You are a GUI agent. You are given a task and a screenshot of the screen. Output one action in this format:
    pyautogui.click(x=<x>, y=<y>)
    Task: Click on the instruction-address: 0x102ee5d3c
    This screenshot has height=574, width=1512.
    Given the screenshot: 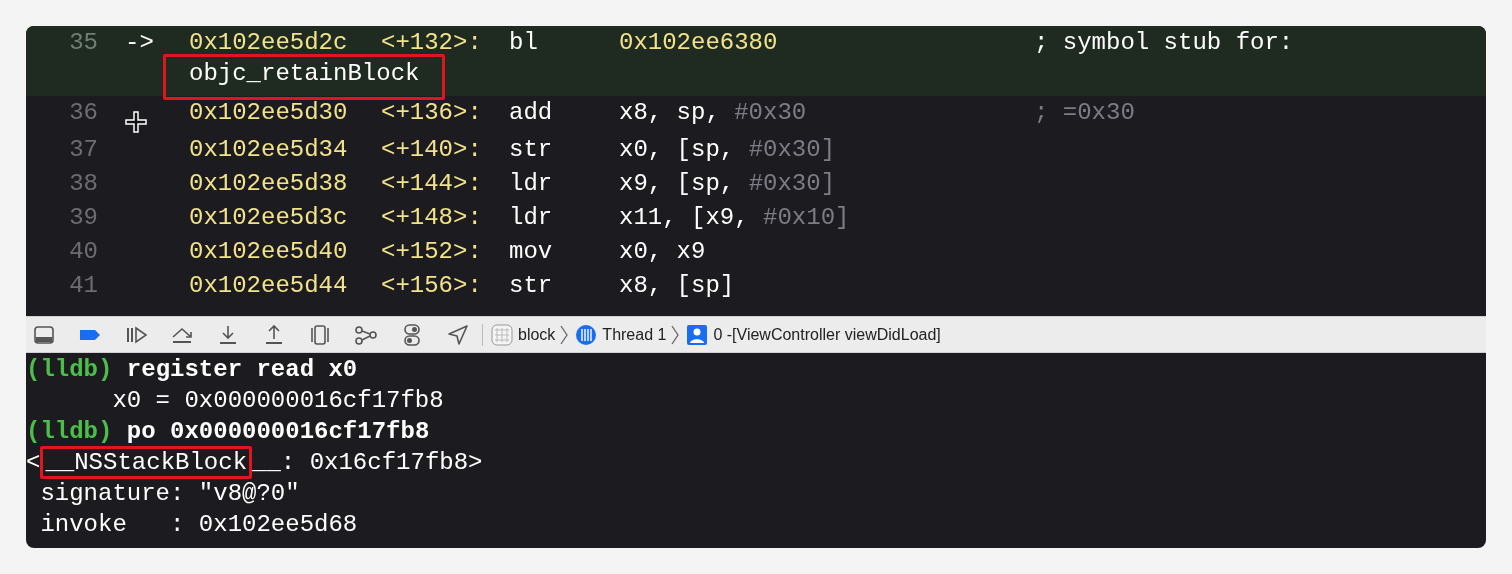 What is the action you would take?
    pyautogui.click(x=269, y=218)
    